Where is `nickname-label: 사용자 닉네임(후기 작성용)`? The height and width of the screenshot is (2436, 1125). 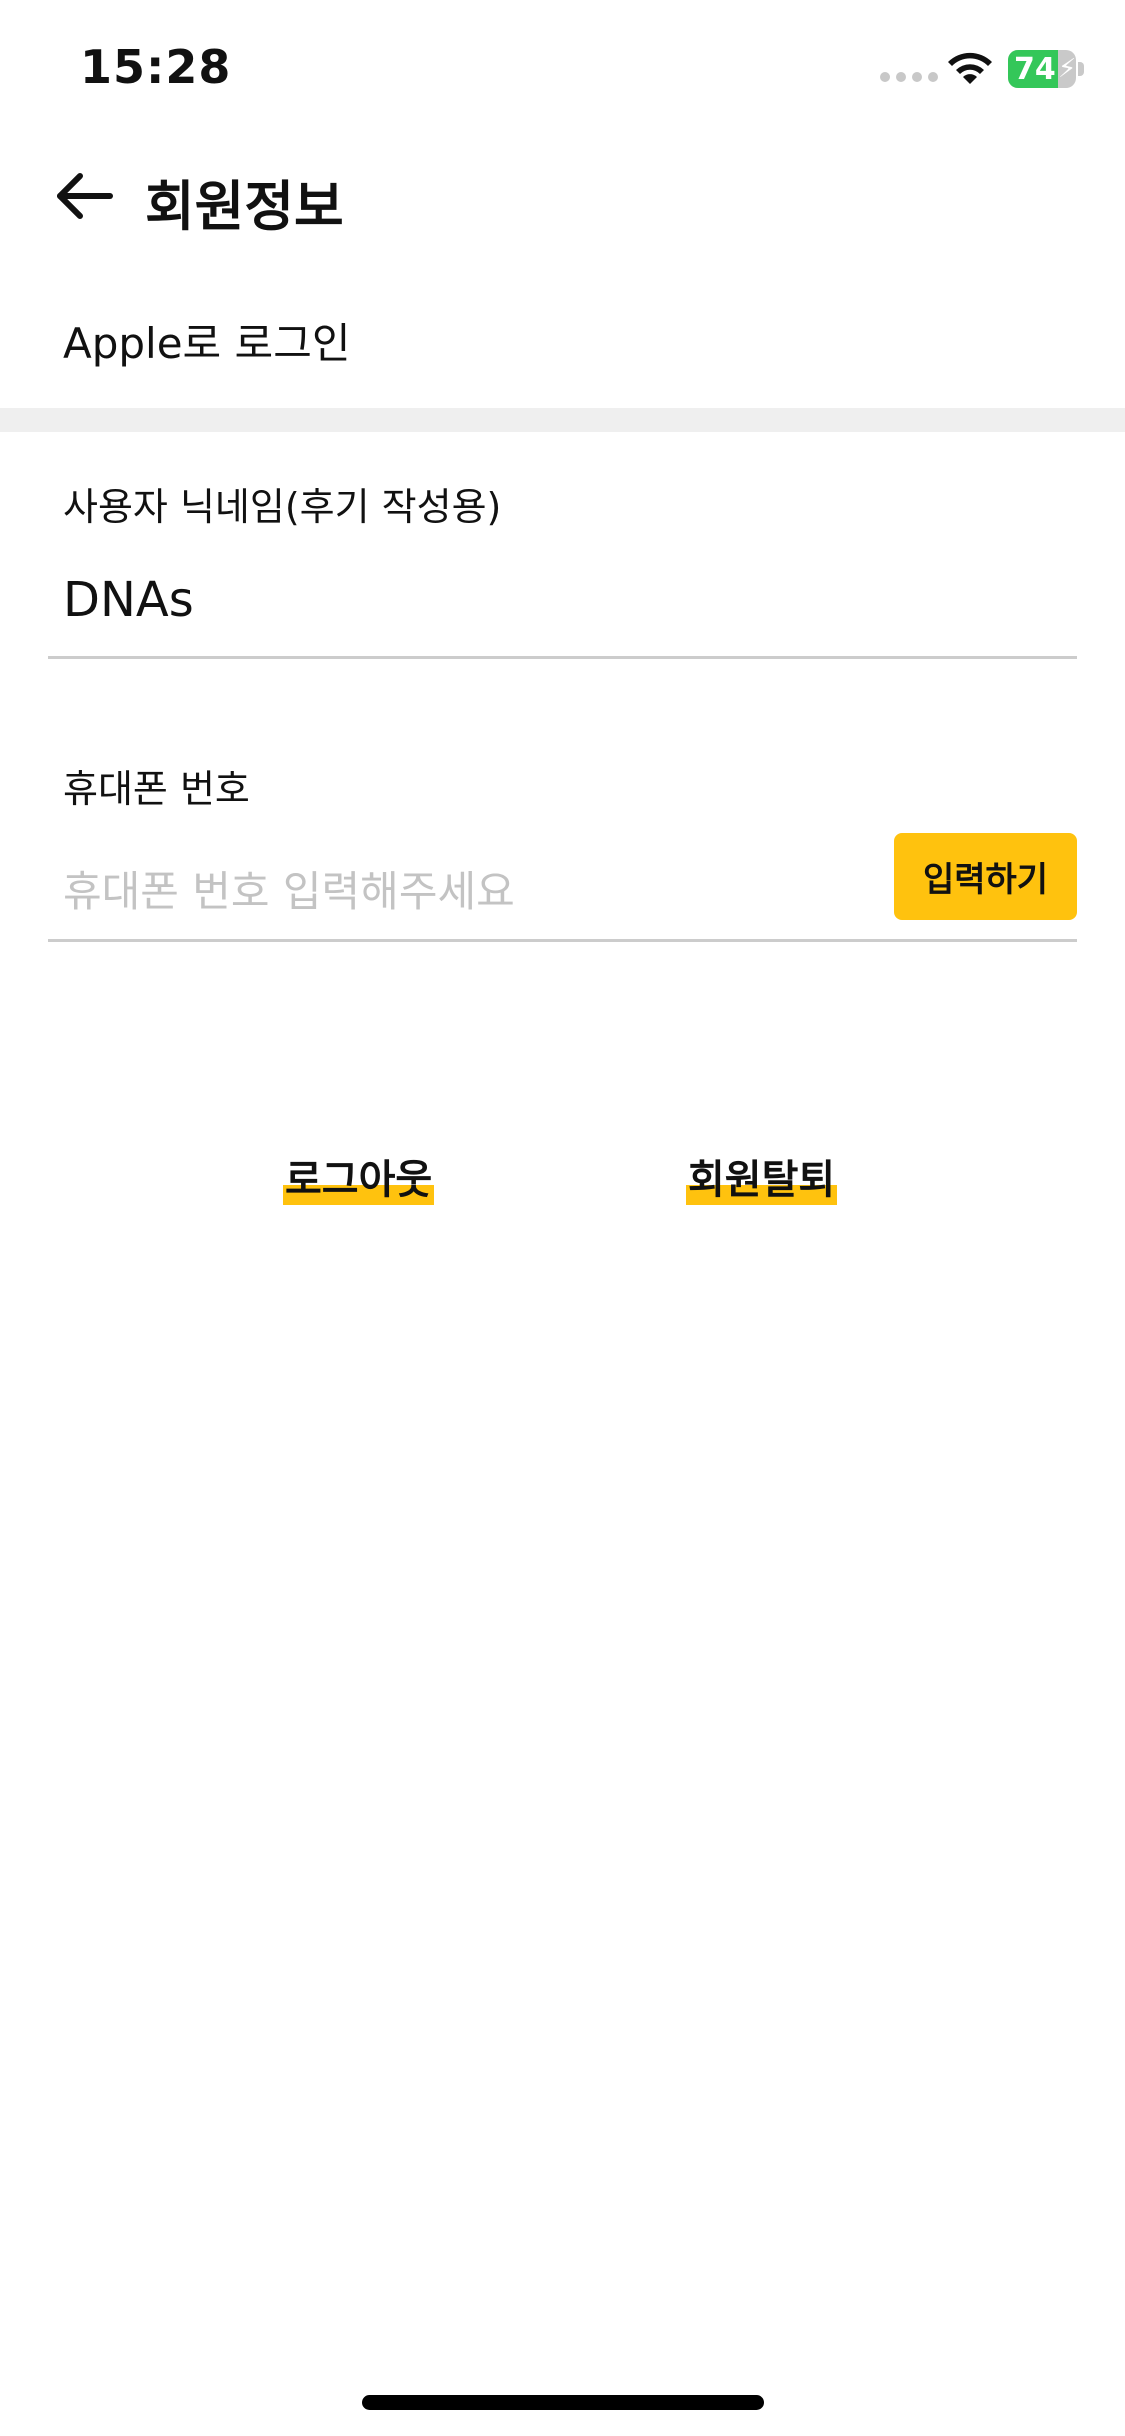
nickname-label: 사용자 닉네임(후기 작성용) is located at coordinates (282, 507).